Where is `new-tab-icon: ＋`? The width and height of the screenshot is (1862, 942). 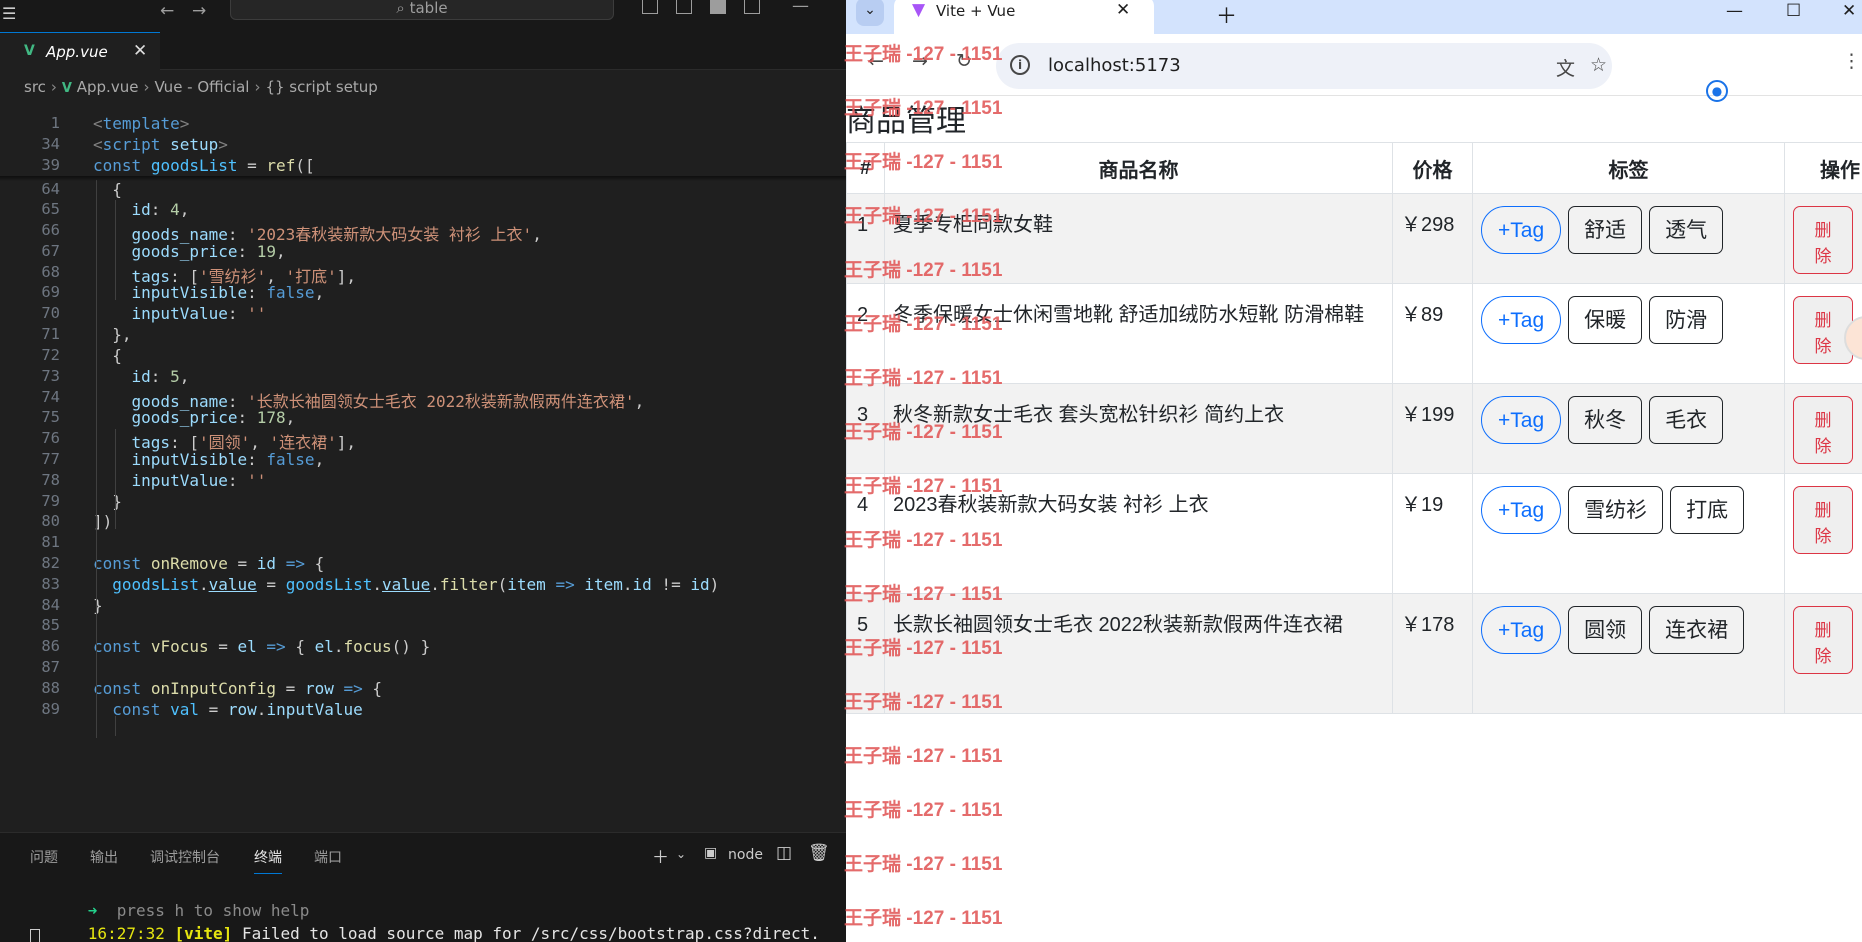
new-tab-icon: ＋ is located at coordinates (1226, 15).